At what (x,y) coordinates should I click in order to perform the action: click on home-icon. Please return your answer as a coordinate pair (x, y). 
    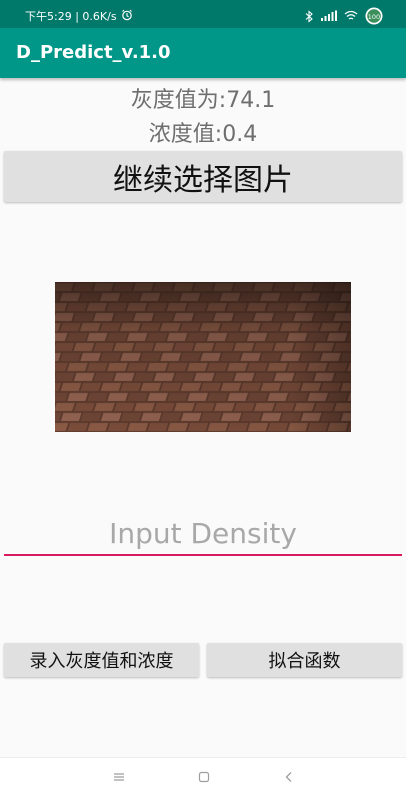
    Looking at the image, I should click on (204, 777).